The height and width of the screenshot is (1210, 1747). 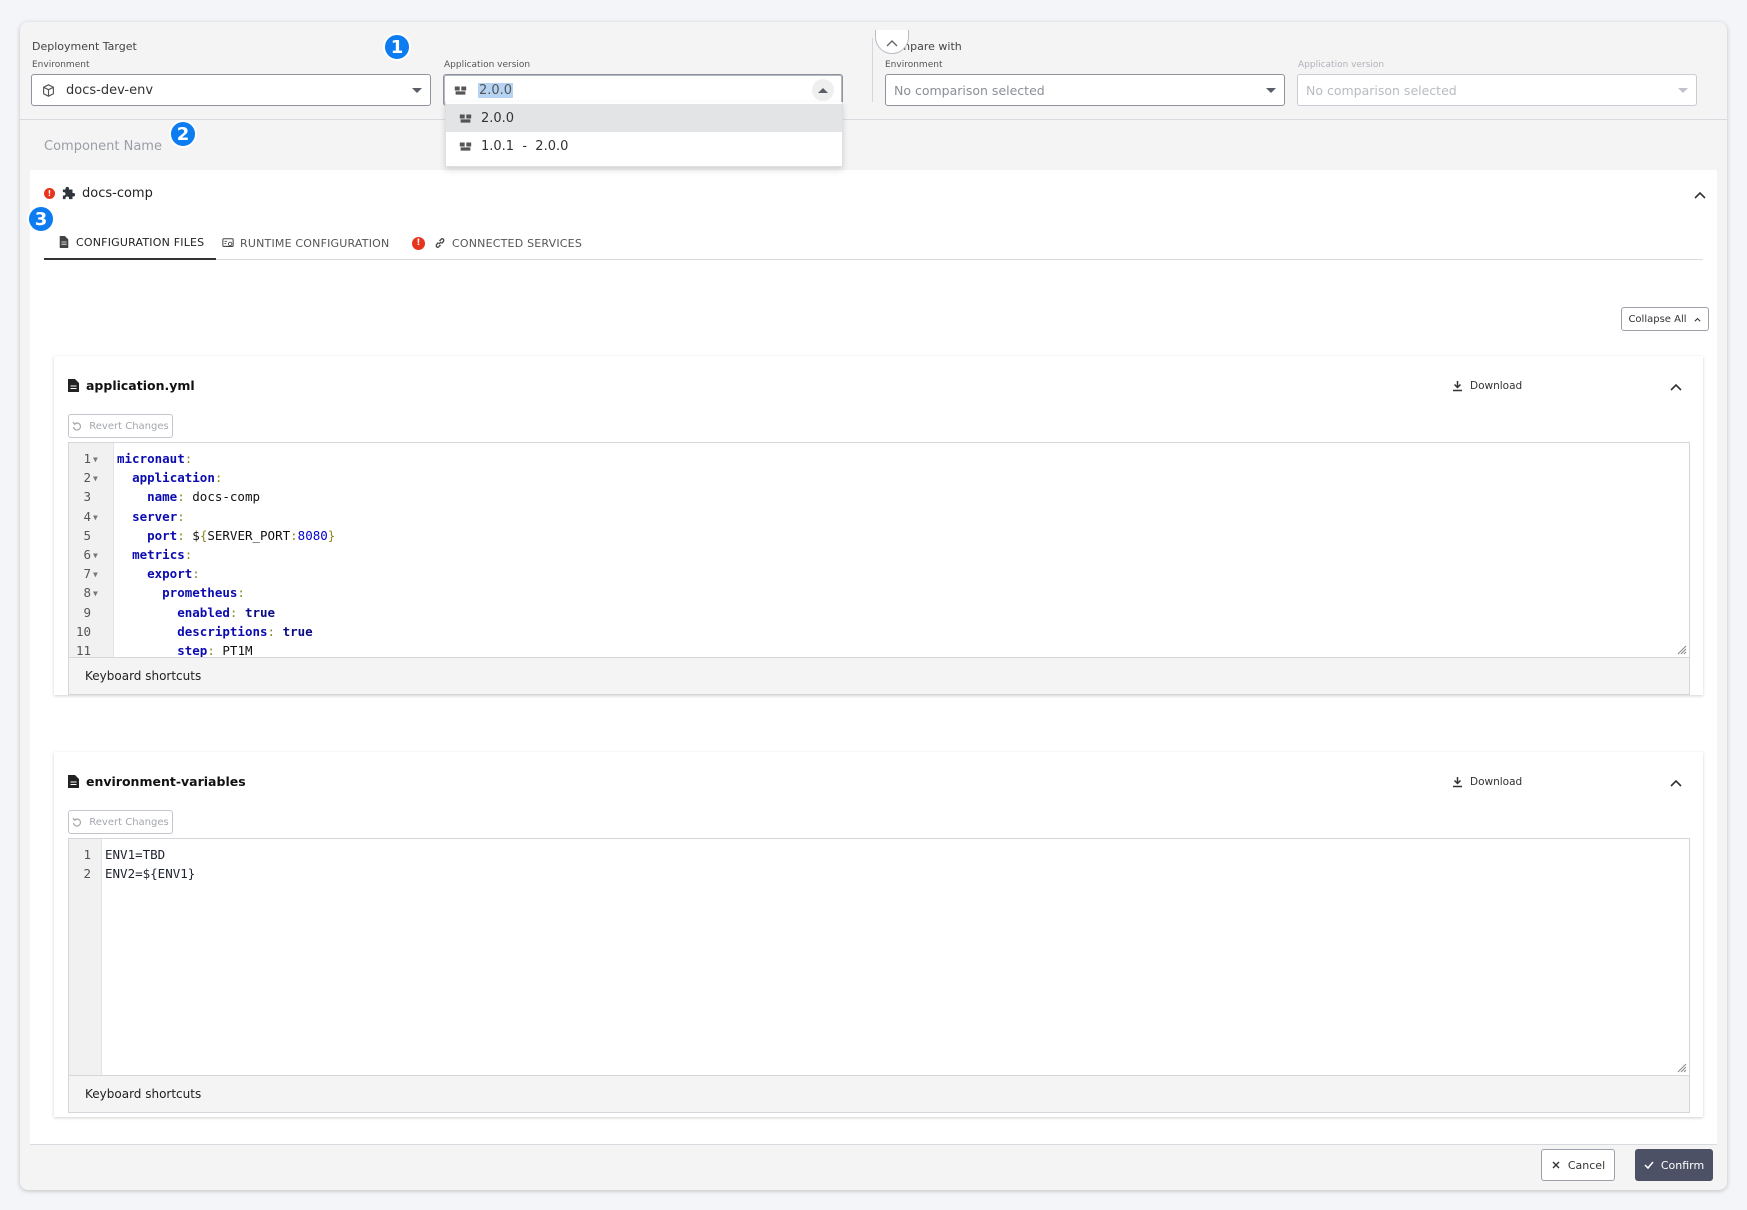 I want to click on app-version-dropdown: 2.0.0 1.0.1 - 2.0.0, so click(x=644, y=134).